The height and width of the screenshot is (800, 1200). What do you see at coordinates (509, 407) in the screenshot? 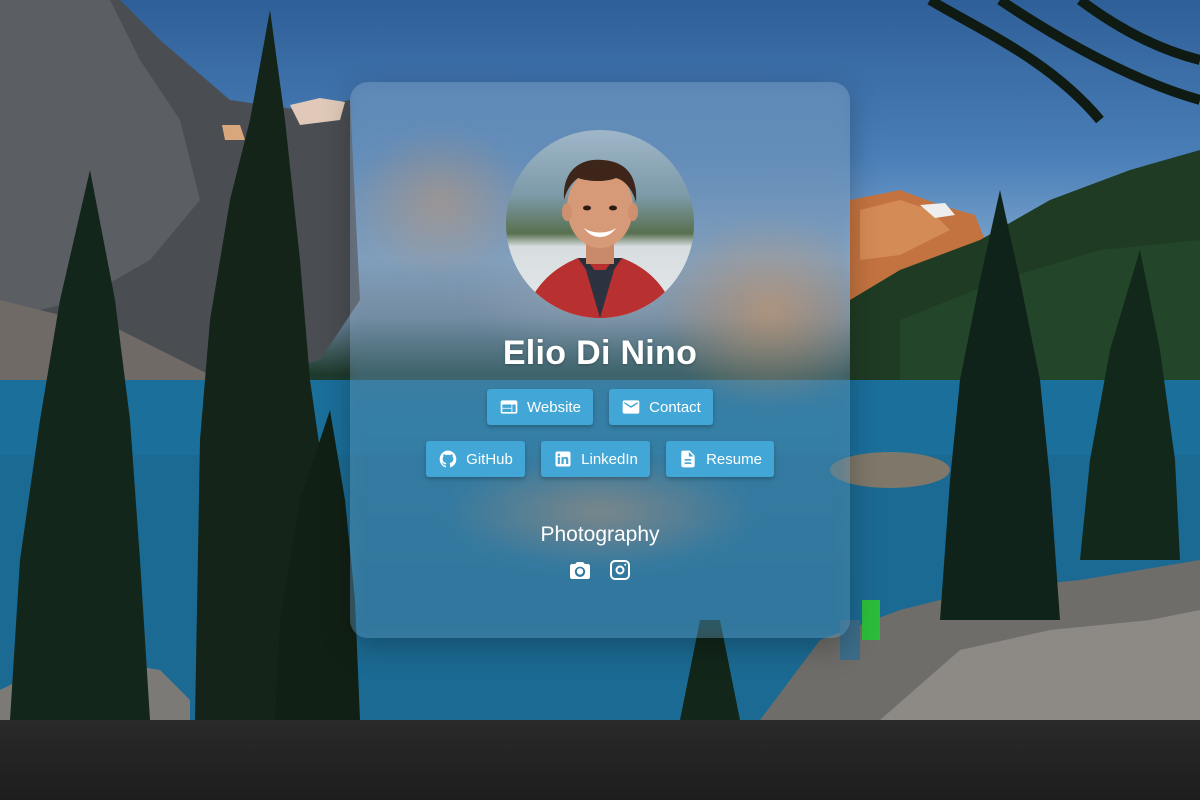
I see `web-icon` at bounding box center [509, 407].